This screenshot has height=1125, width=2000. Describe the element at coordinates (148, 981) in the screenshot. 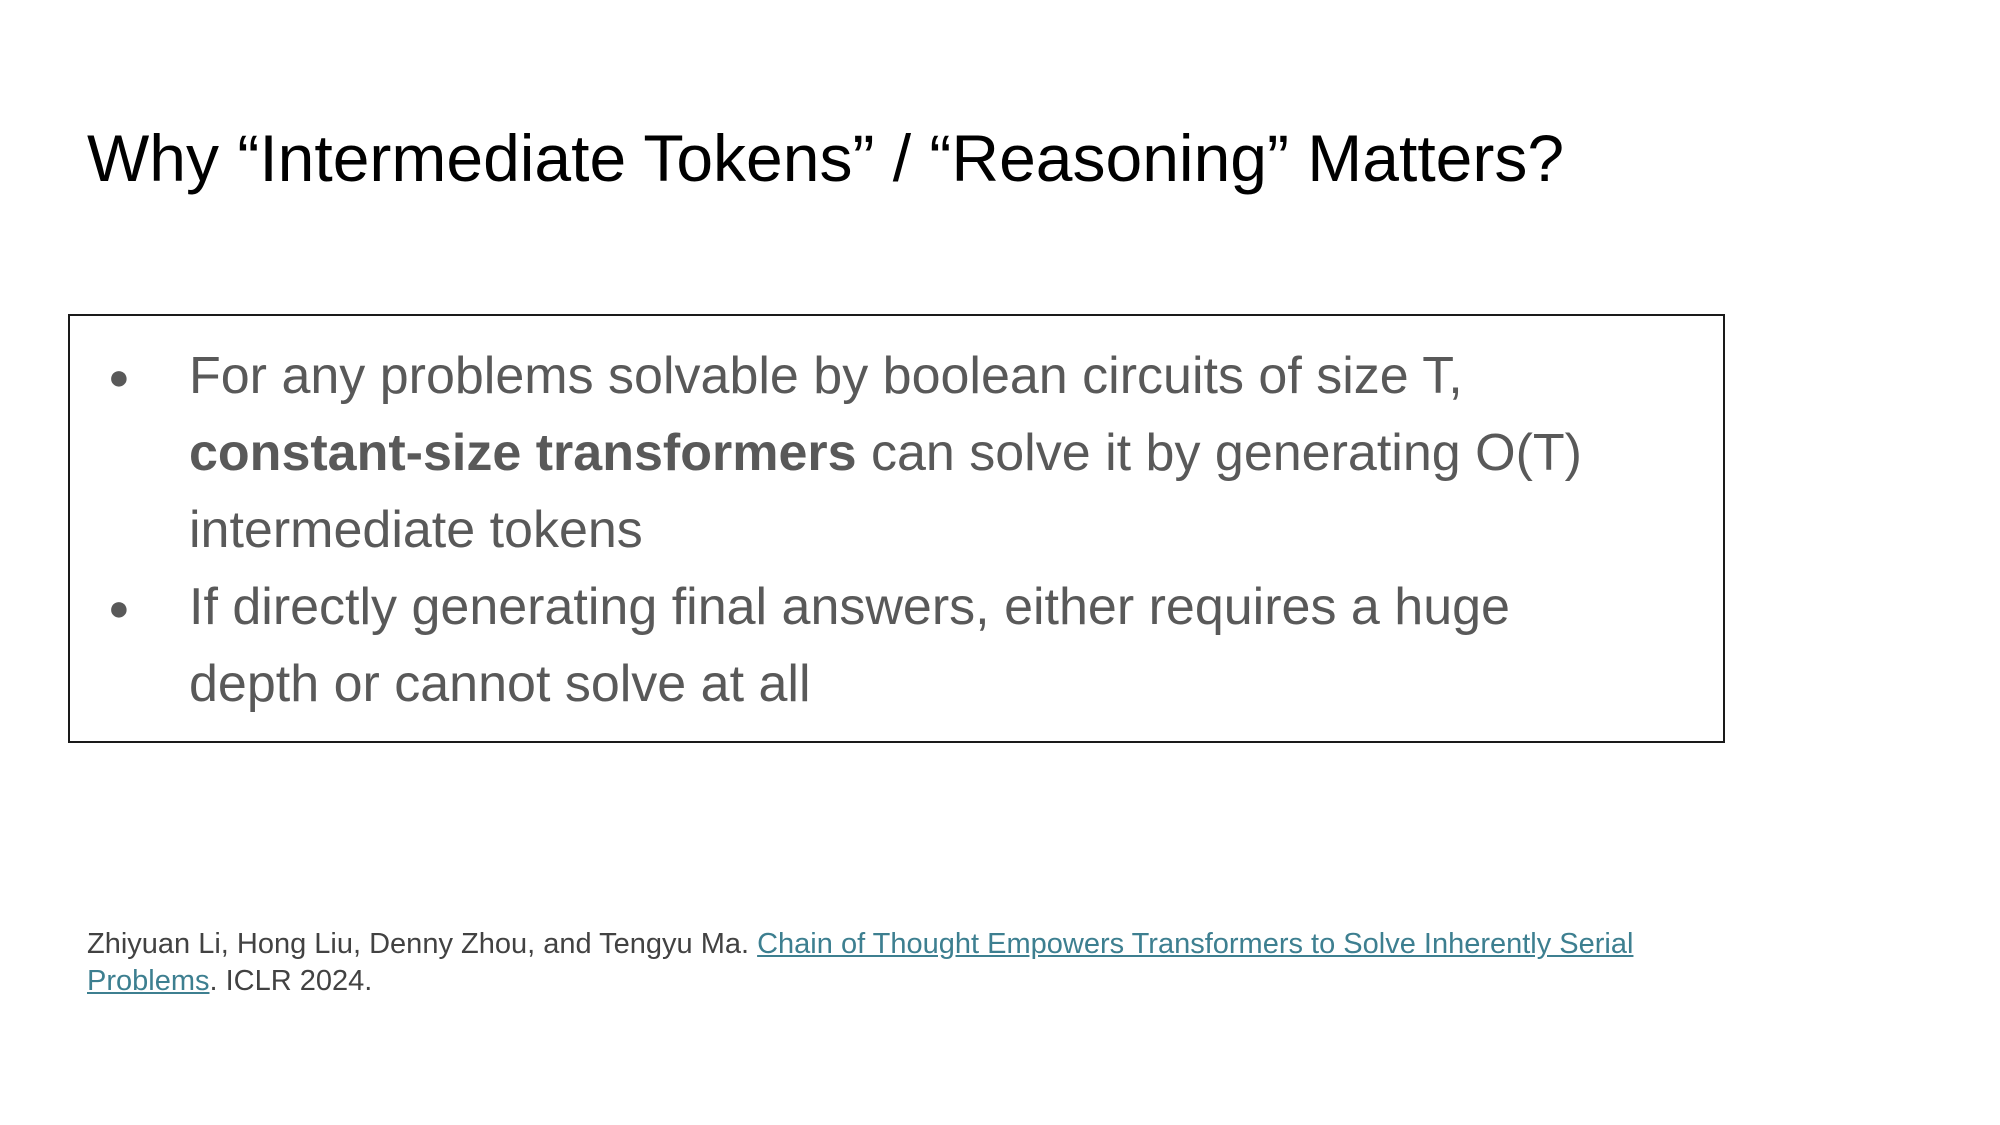

I see `paper-link-continued: Problems` at that location.